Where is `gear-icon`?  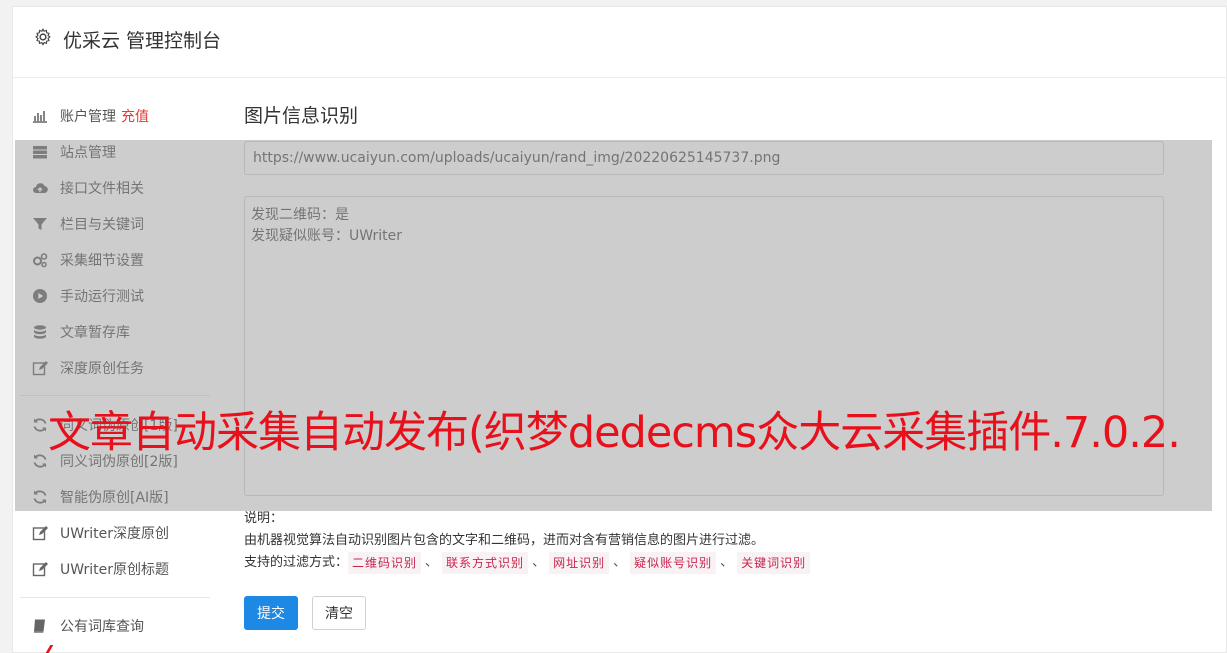 gear-icon is located at coordinates (43, 37).